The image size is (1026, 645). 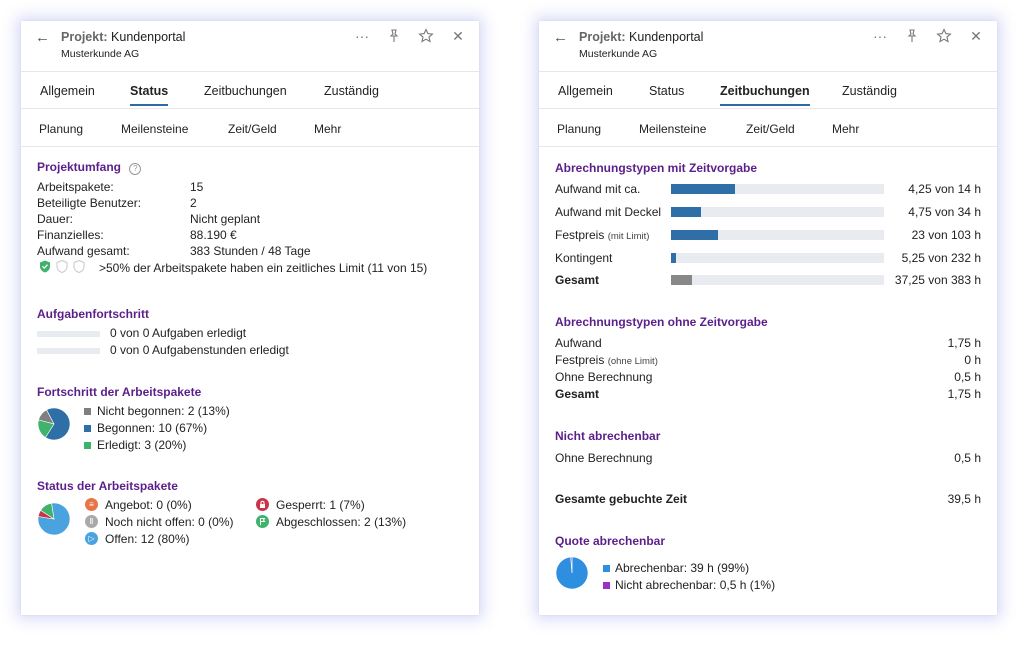 What do you see at coordinates (55, 219) in the screenshot?
I see `label-dauer: Dauer:` at bounding box center [55, 219].